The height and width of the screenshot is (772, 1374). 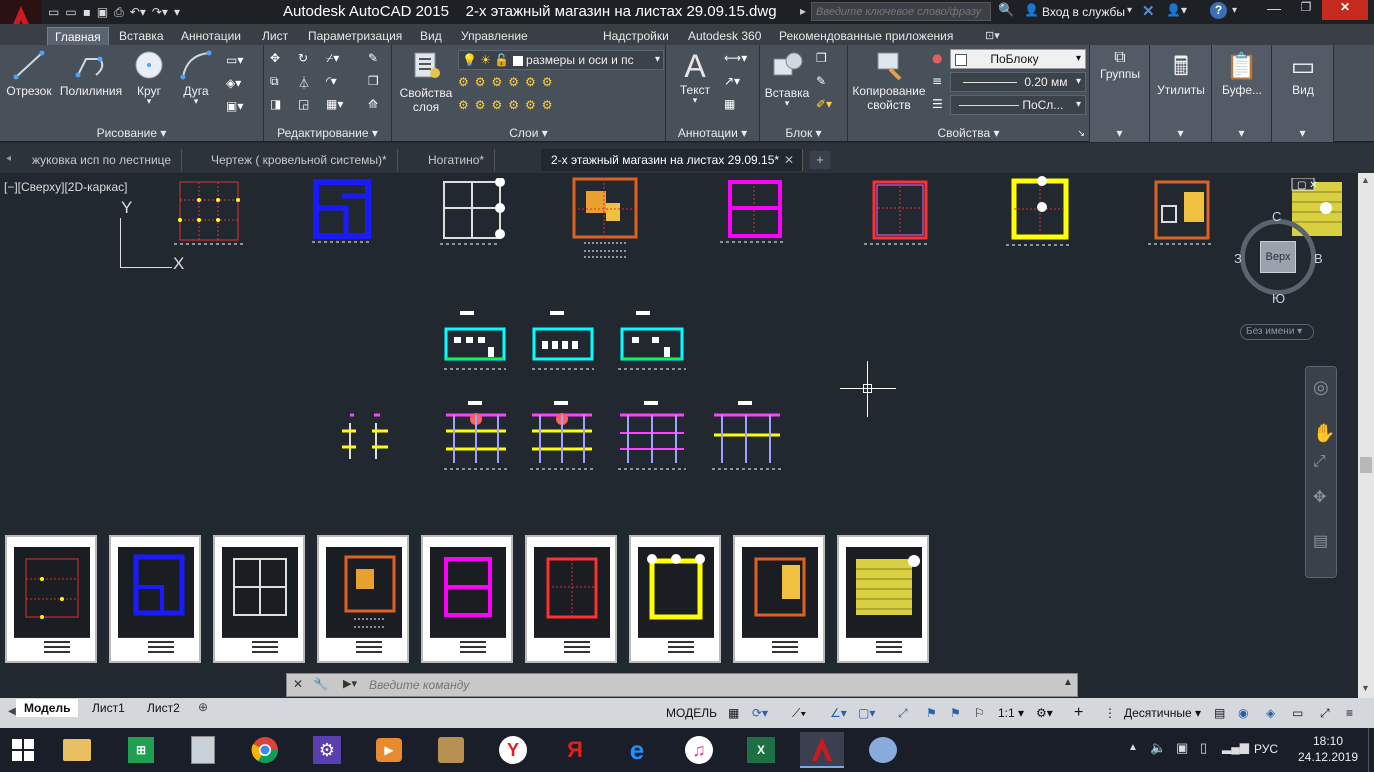 What do you see at coordinates (821, 58) in the screenshot?
I see `create-block-icon: ❐` at bounding box center [821, 58].